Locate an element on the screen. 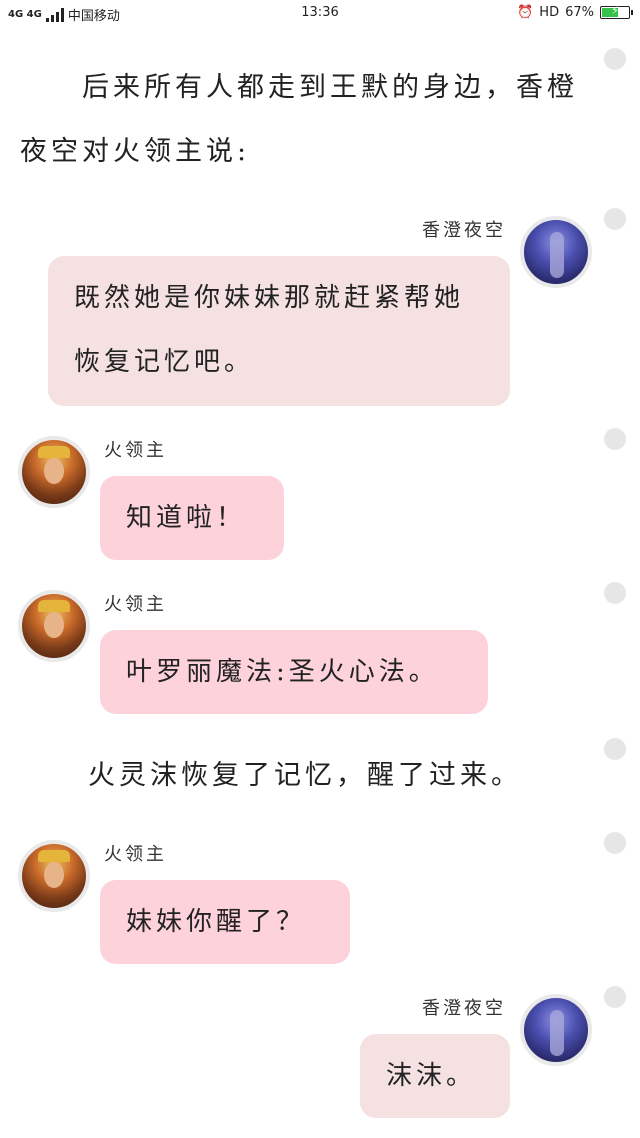 This screenshot has height=1138, width=640. narration-text: 火灵沫恢复了记忆，醒了过来。 is located at coordinates (305, 775).